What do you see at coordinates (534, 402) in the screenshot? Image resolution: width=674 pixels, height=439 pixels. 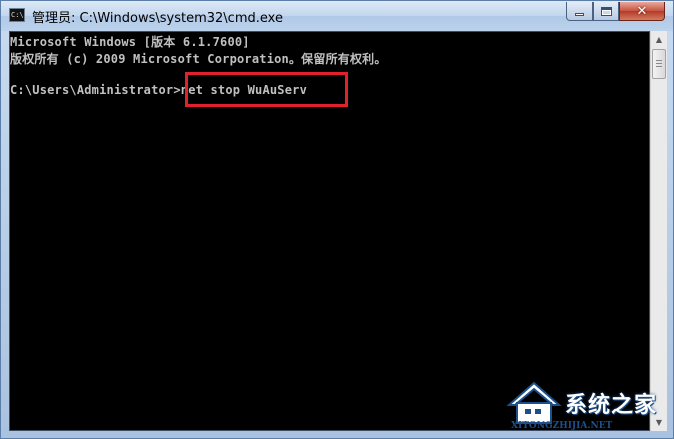 I see `house-logo-icon` at bounding box center [534, 402].